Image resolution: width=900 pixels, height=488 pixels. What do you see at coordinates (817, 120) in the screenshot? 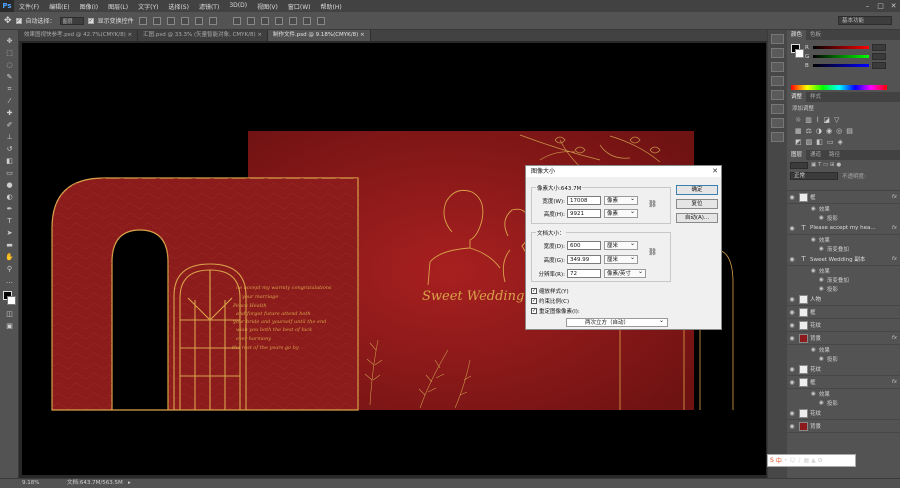
I see `curves-icon: ⌇` at bounding box center [817, 120].